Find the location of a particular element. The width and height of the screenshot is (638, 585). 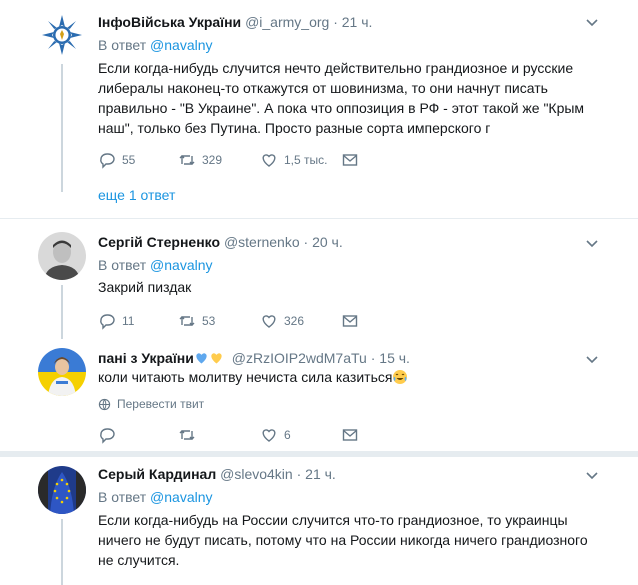

user-handle: @i_army_org is located at coordinates (287, 22).